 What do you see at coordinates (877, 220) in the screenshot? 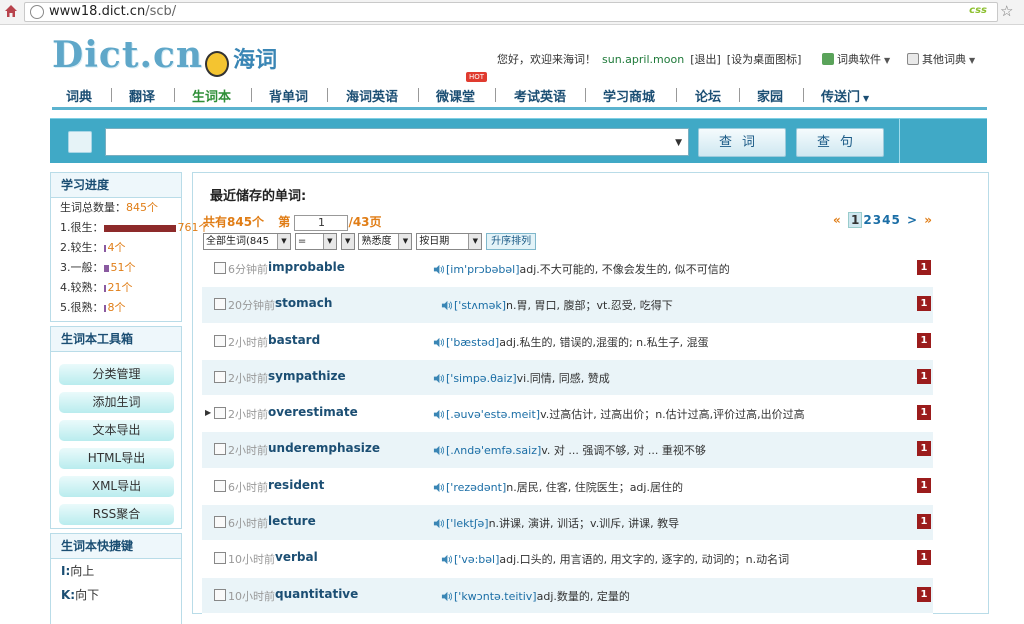
I see `page-link: 3` at bounding box center [877, 220].